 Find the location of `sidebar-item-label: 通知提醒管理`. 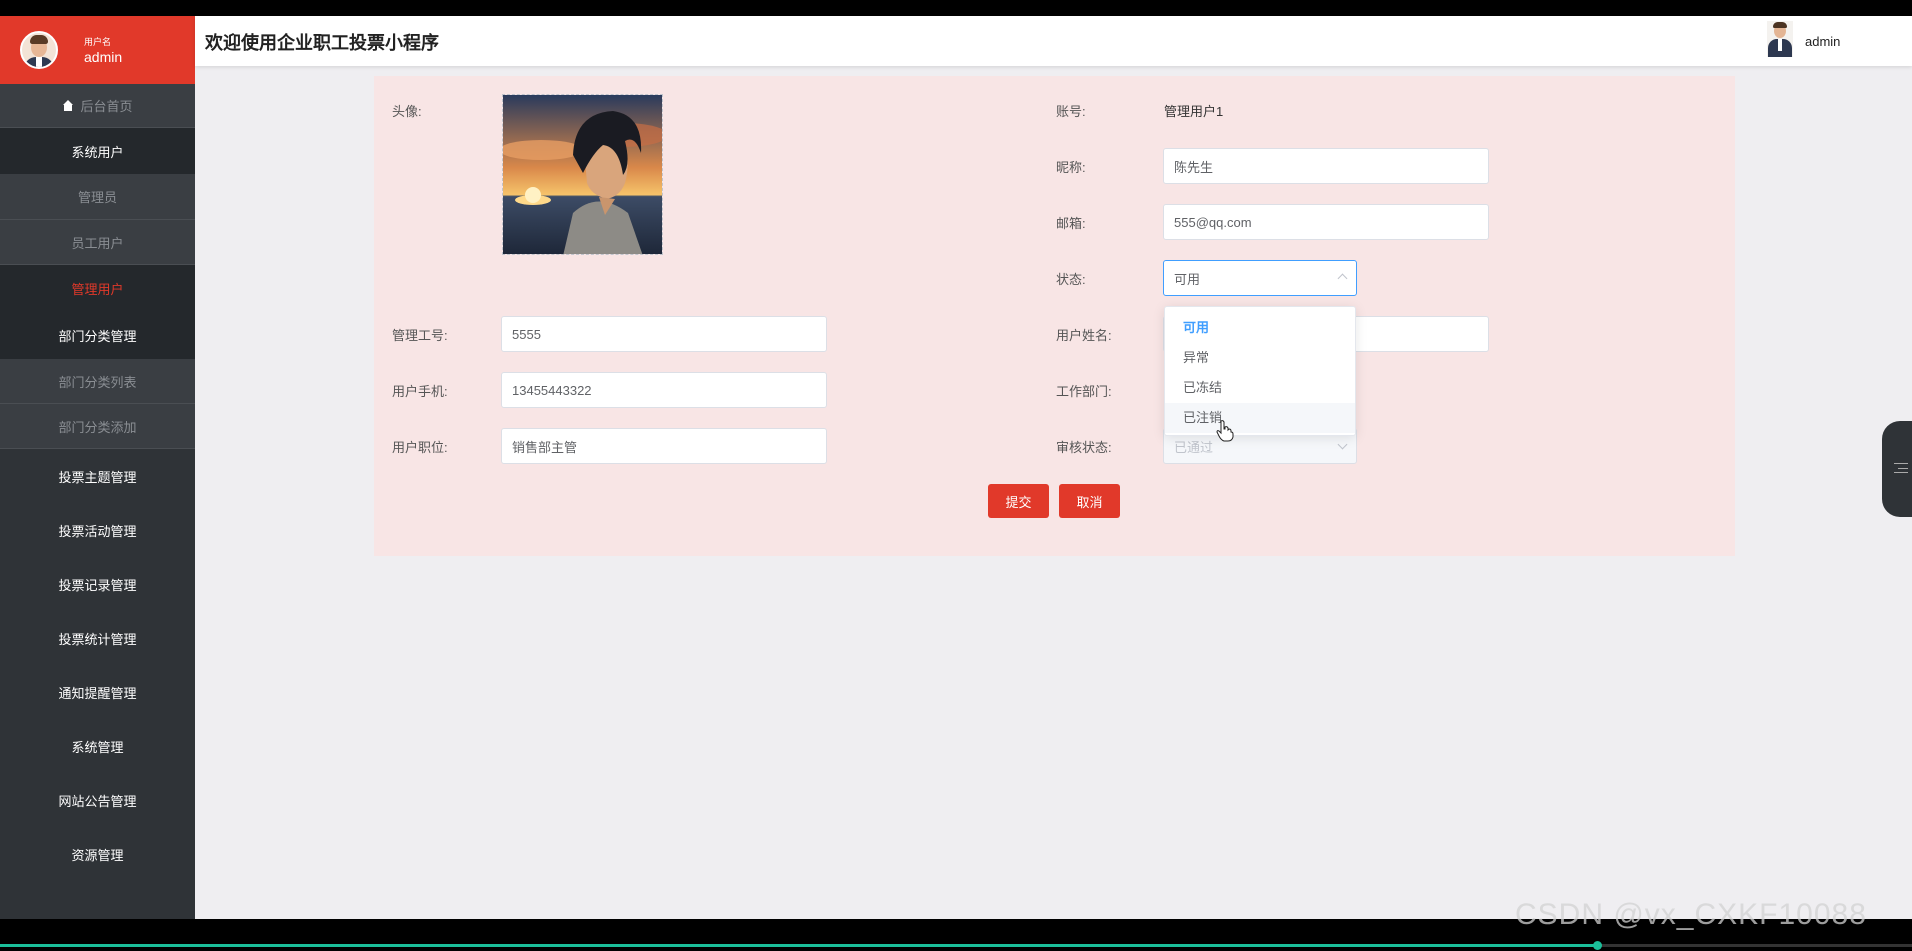

sidebar-item-label: 通知提醒管理 is located at coordinates (97, 693).